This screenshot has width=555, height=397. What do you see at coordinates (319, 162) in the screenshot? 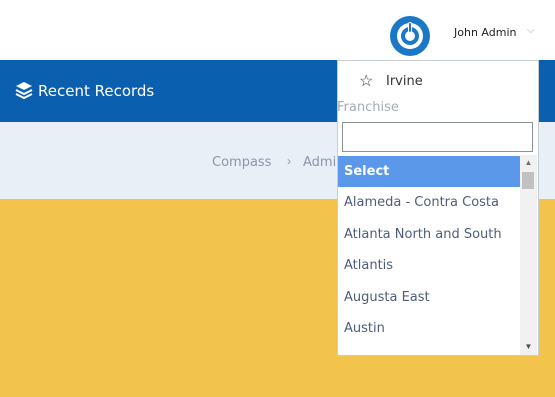
I see `breadcrumb-item-admin: Admi` at bounding box center [319, 162].